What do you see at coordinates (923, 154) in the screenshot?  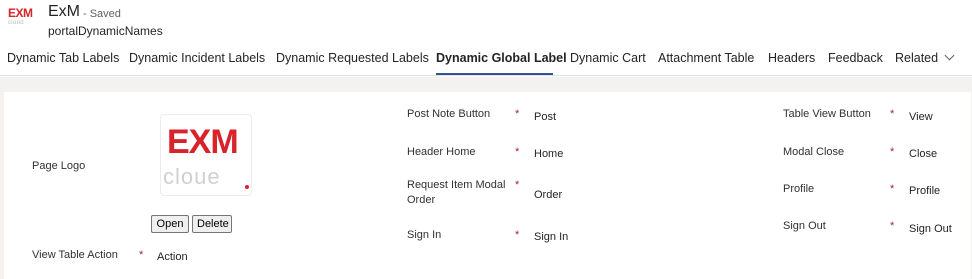 I see `modal-close-value: Close` at bounding box center [923, 154].